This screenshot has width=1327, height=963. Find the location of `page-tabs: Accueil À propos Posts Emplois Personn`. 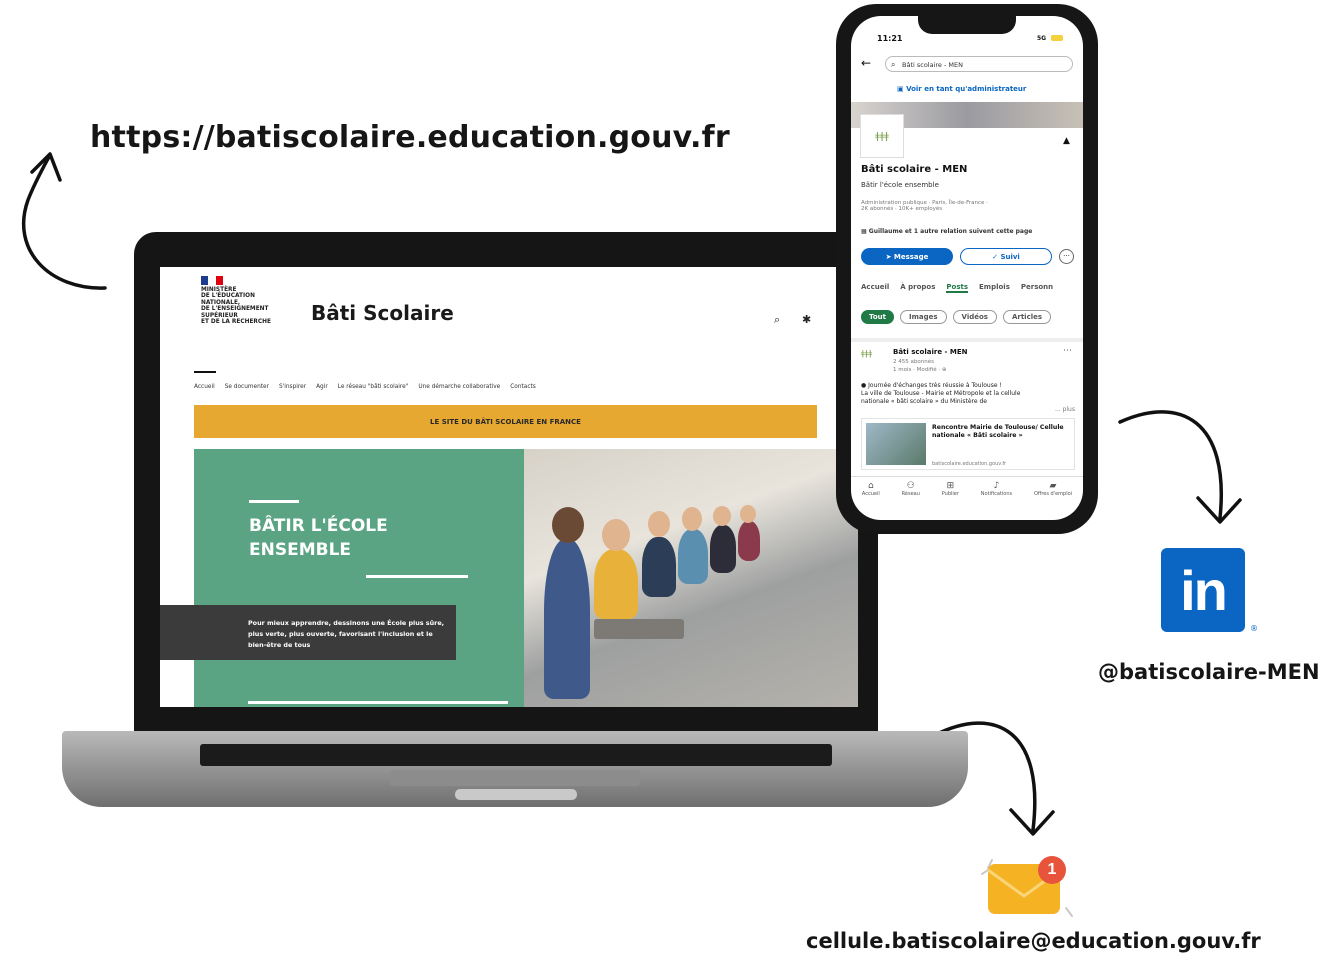

page-tabs: Accueil À propos Posts Emplois Personn is located at coordinates (957, 288).